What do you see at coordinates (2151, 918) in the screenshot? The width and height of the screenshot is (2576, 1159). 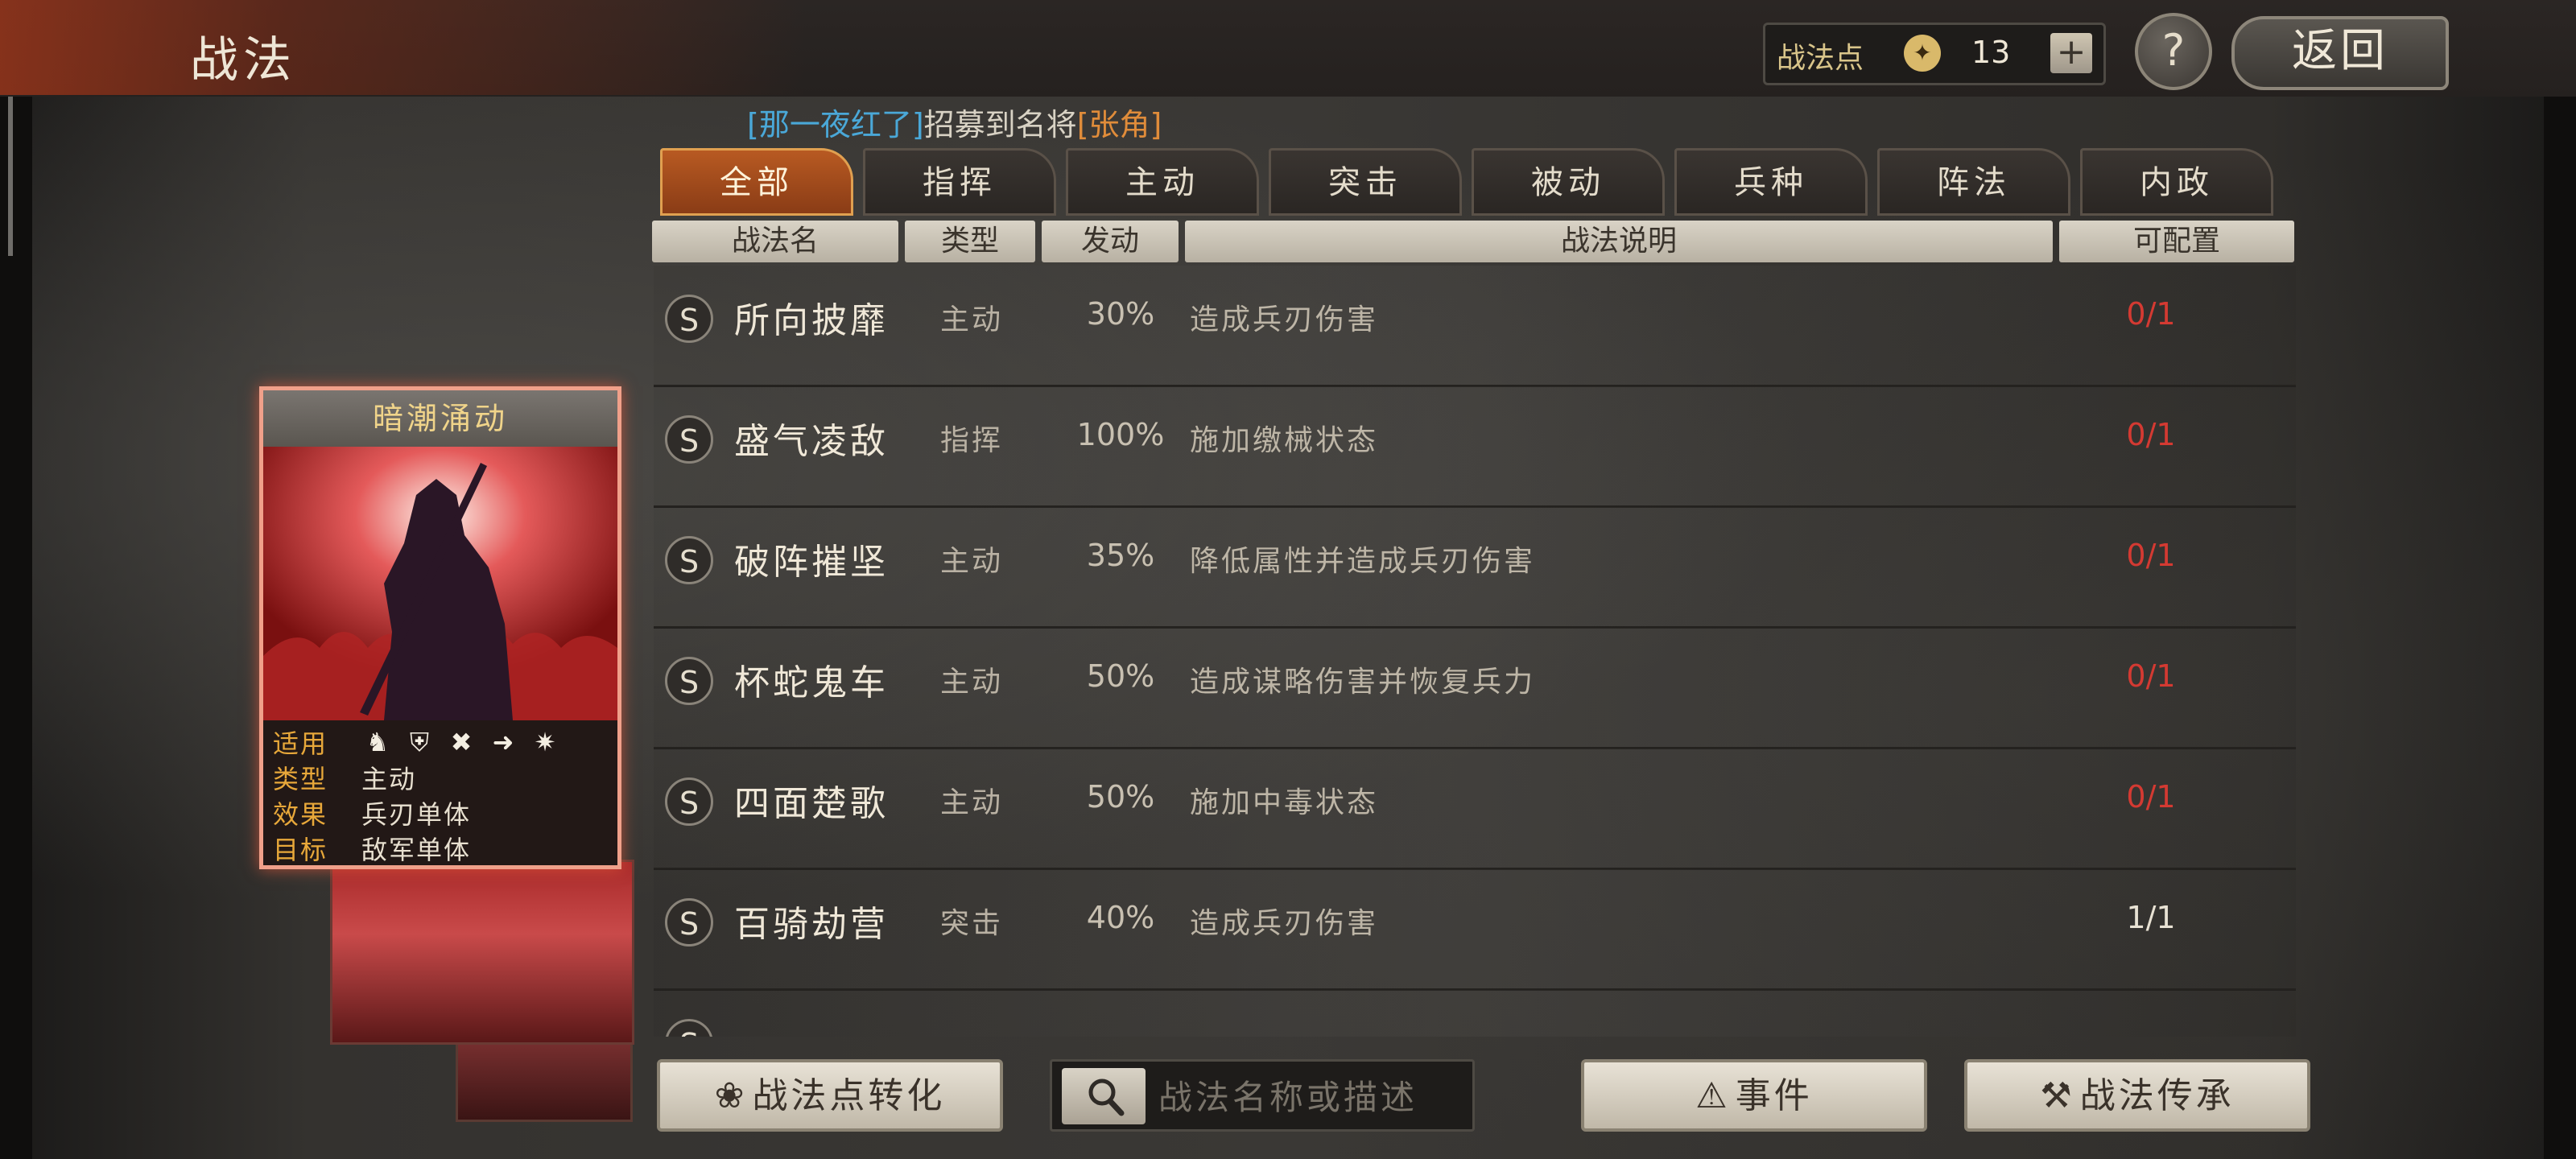 I see `skill-availability: 1/1` at bounding box center [2151, 918].